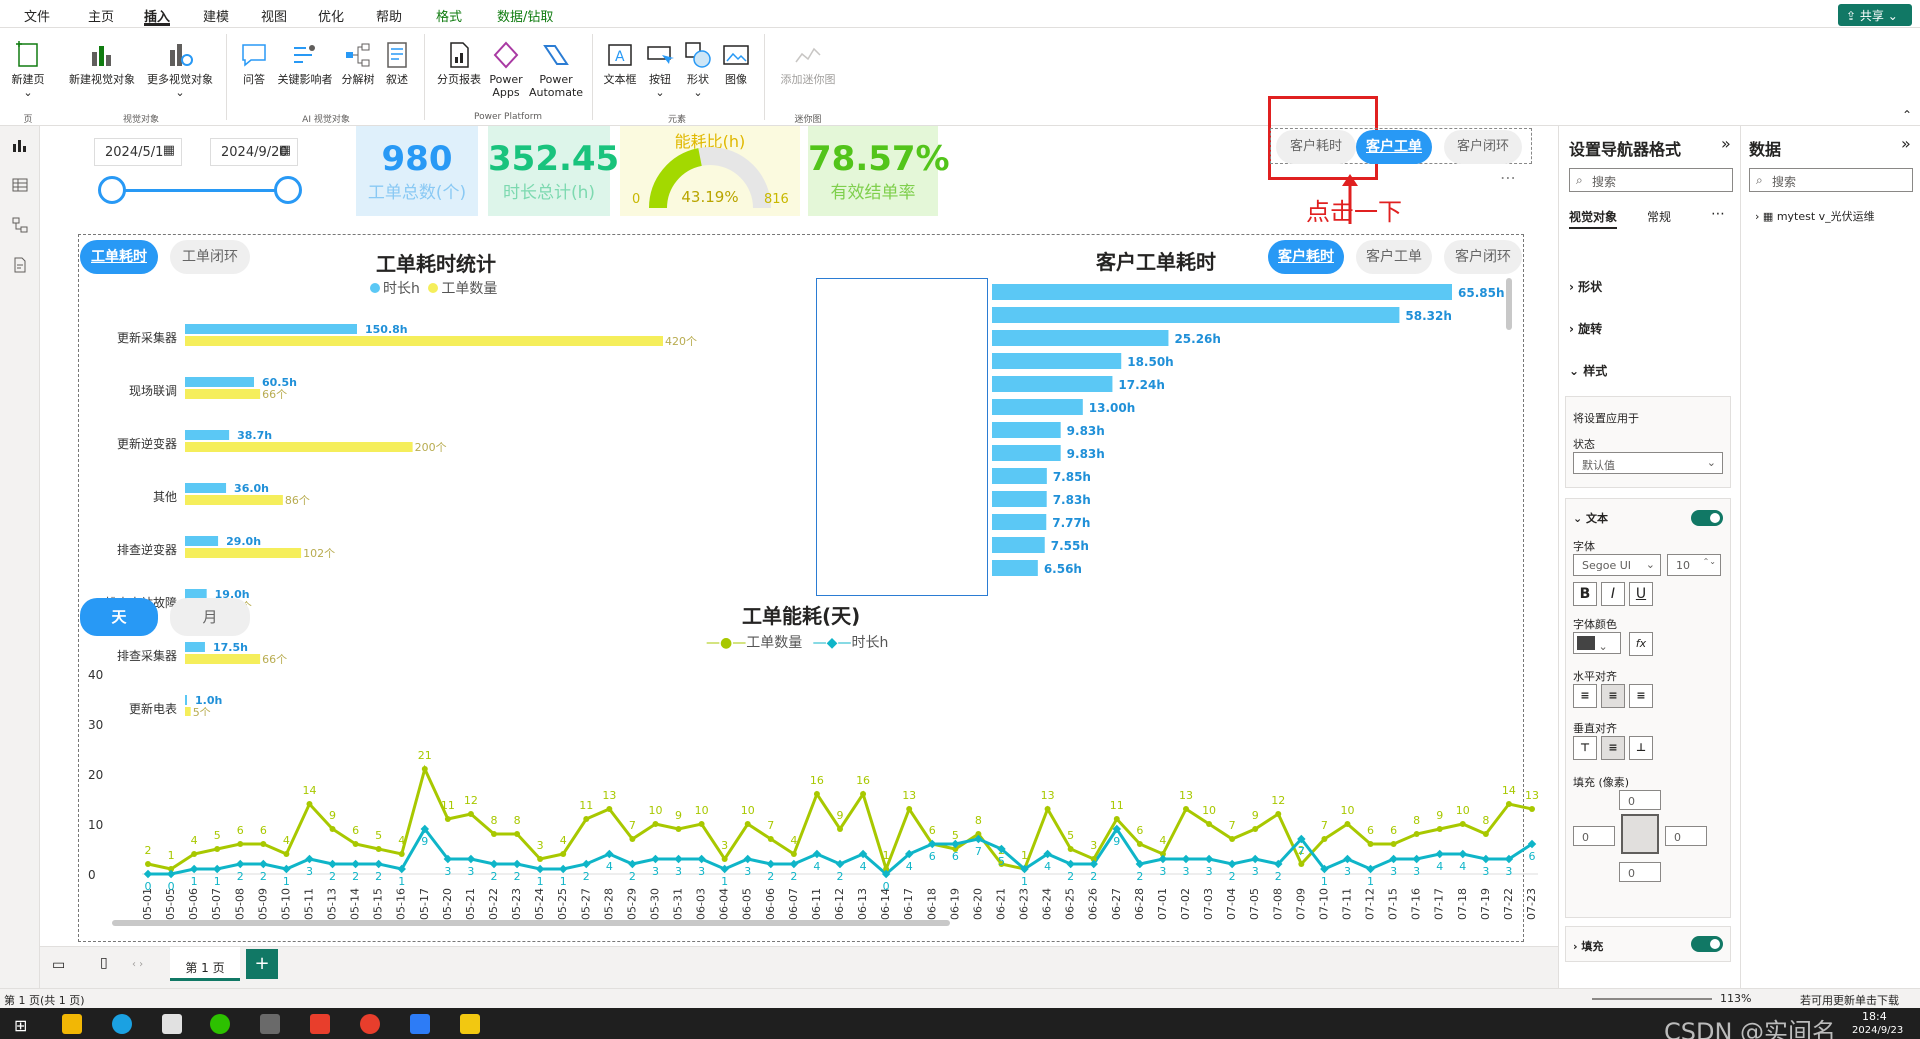 This screenshot has height=1039, width=1920. What do you see at coordinates (180, 69) in the screenshot?
I see `more-visuals-button: 更多视觉对象 ⌄` at bounding box center [180, 69].